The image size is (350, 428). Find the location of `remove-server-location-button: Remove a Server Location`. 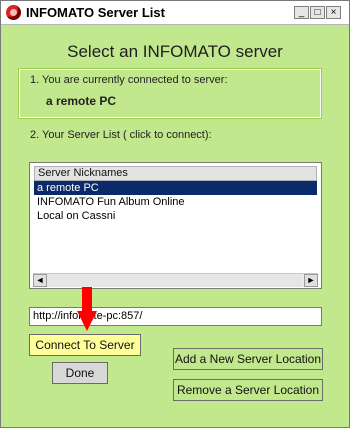

remove-server-location-button: Remove a Server Location is located at coordinates (248, 390).